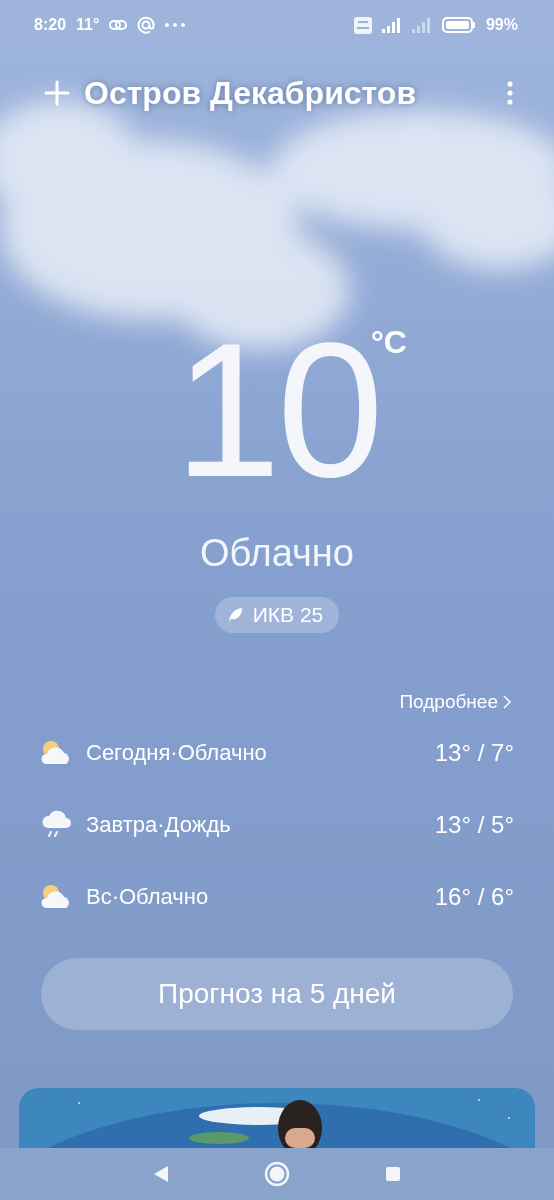 Image resolution: width=554 pixels, height=1200 pixels. I want to click on home-icon, so click(277, 1174).